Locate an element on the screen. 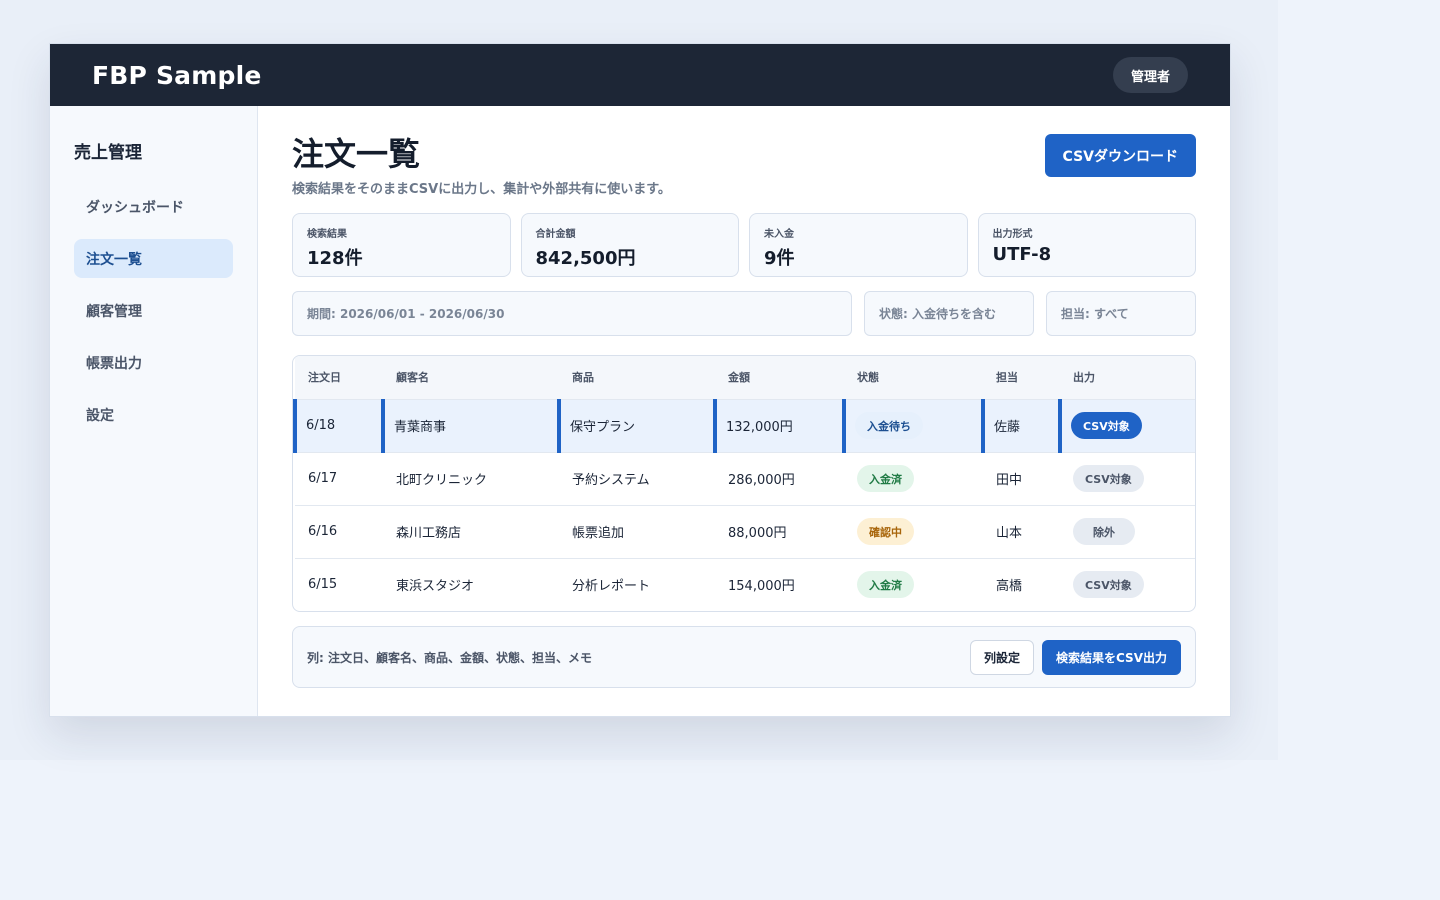 Image resolution: width=1440 pixels, height=900 pixels. sidebar-title: 売上管理 is located at coordinates (108, 153).